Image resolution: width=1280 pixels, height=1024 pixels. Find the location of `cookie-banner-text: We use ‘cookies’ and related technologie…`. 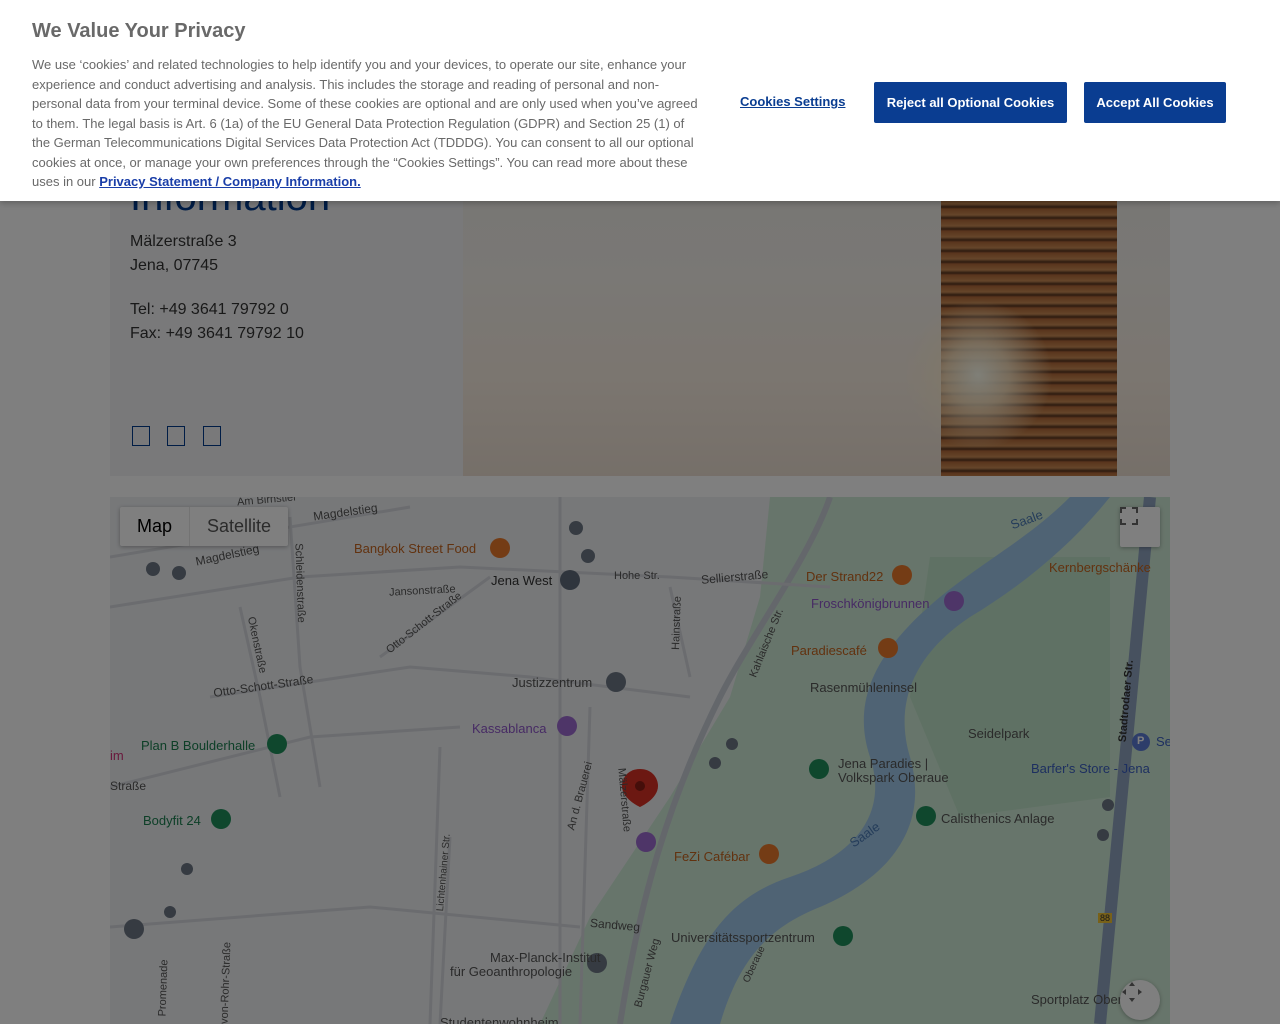

cookie-banner-text: We use ‘cookies’ and related technologie… is located at coordinates (367, 123).